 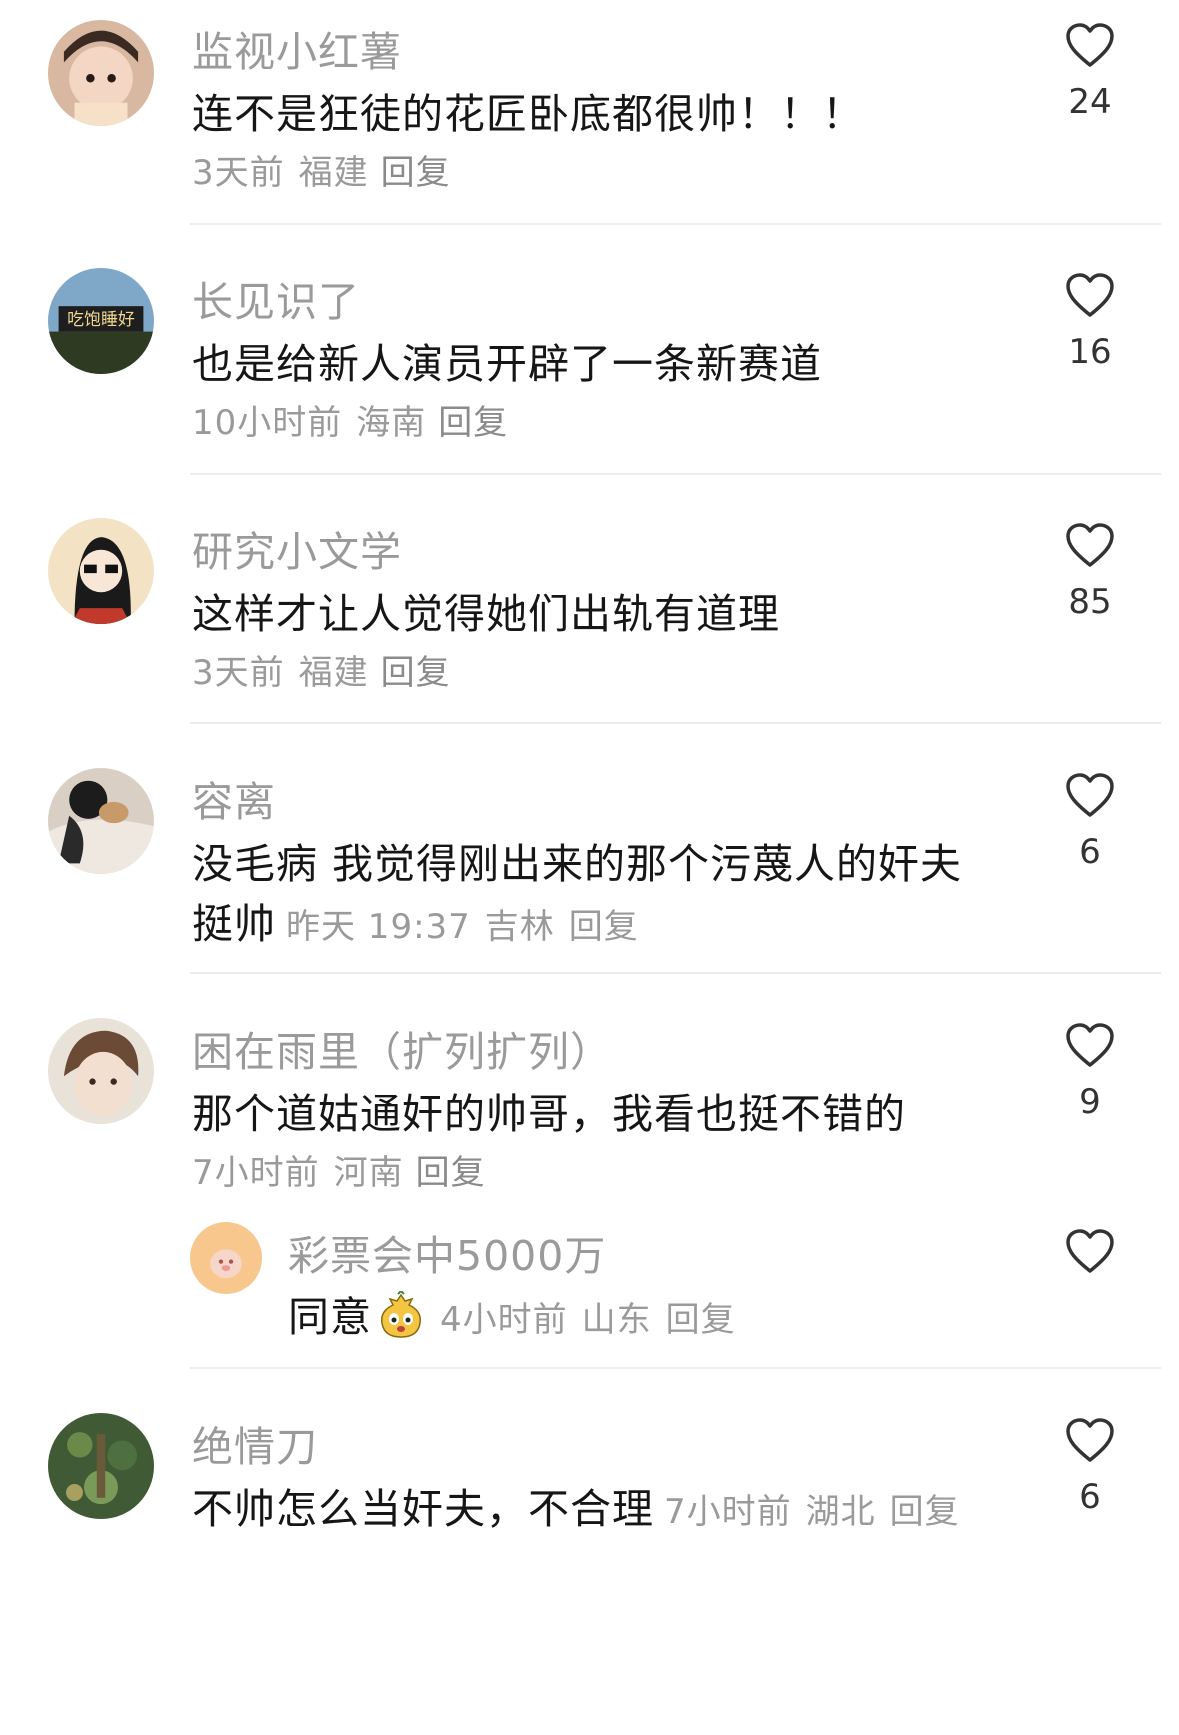 I want to click on reply-location: 山东, so click(x=616, y=1320).